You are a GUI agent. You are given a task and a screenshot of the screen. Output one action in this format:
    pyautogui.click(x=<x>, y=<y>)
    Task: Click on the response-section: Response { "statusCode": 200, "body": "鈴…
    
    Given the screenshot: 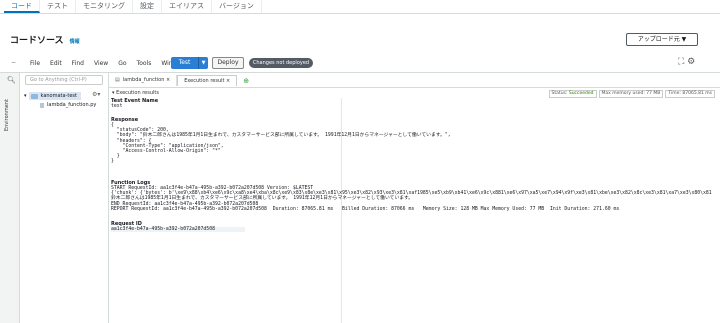 What is the action you would take?
    pyautogui.click(x=281, y=141)
    